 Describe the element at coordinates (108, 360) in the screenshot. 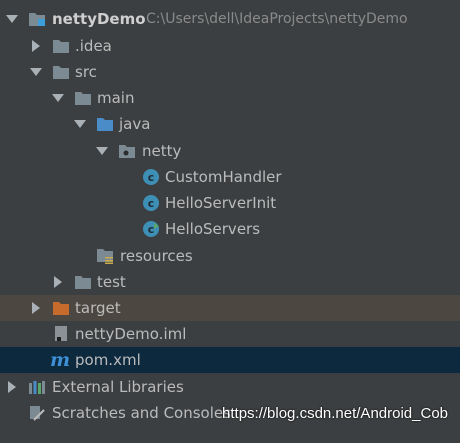

I see `tree-label-pom: pom.xml` at that location.